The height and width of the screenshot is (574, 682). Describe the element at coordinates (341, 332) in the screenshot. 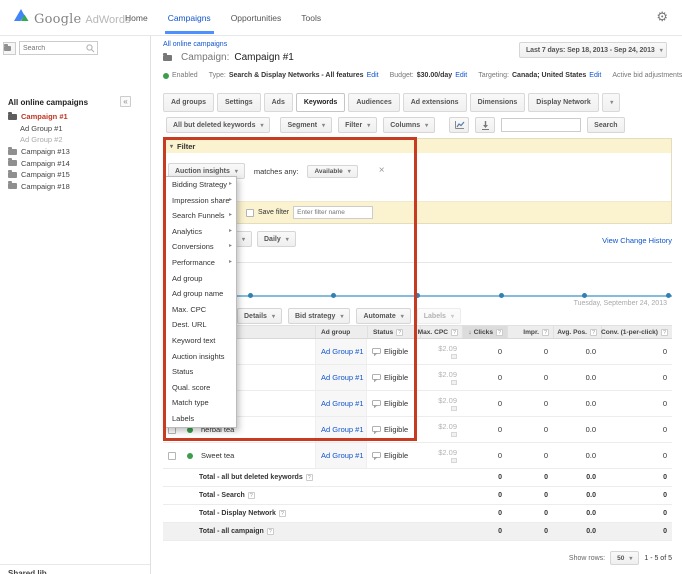

I see `ad-group-column-header: Ad group` at that location.